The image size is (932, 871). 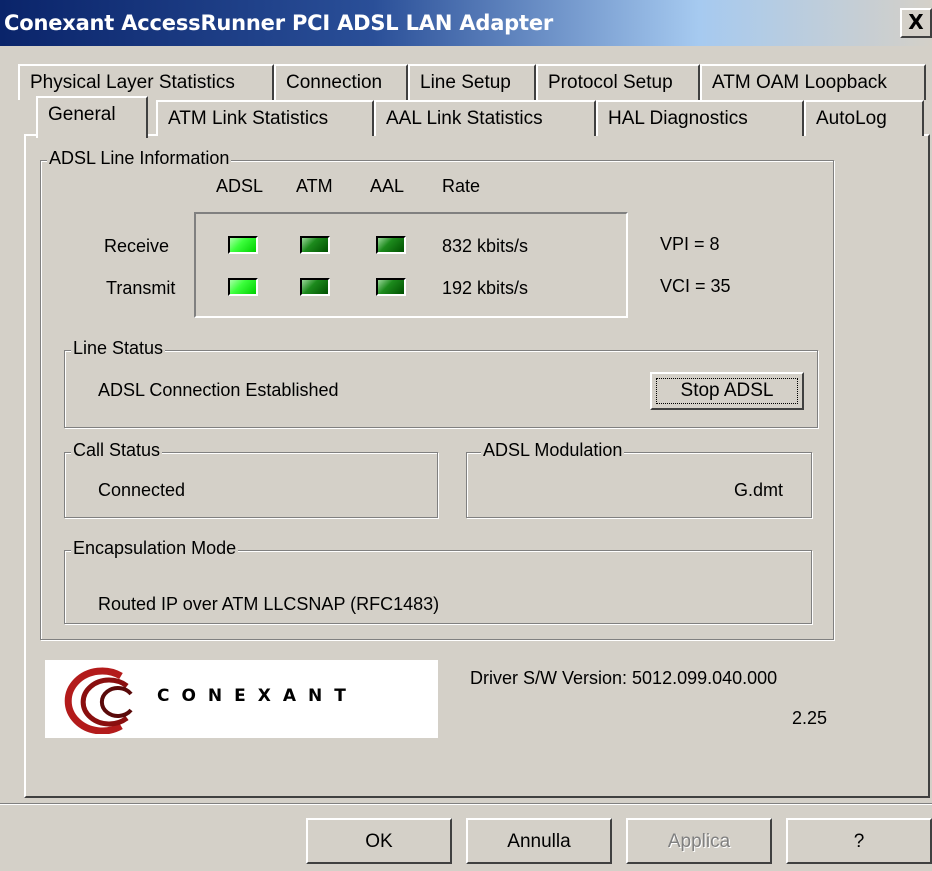 I want to click on tab-line-setup: Line Setup, so click(x=472, y=82).